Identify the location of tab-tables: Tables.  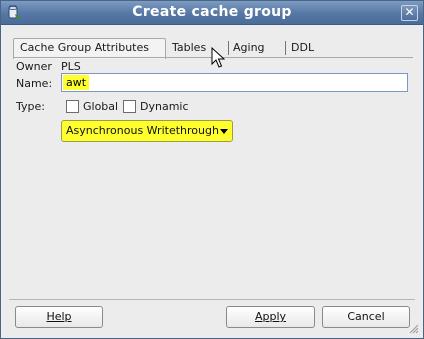
(189, 48).